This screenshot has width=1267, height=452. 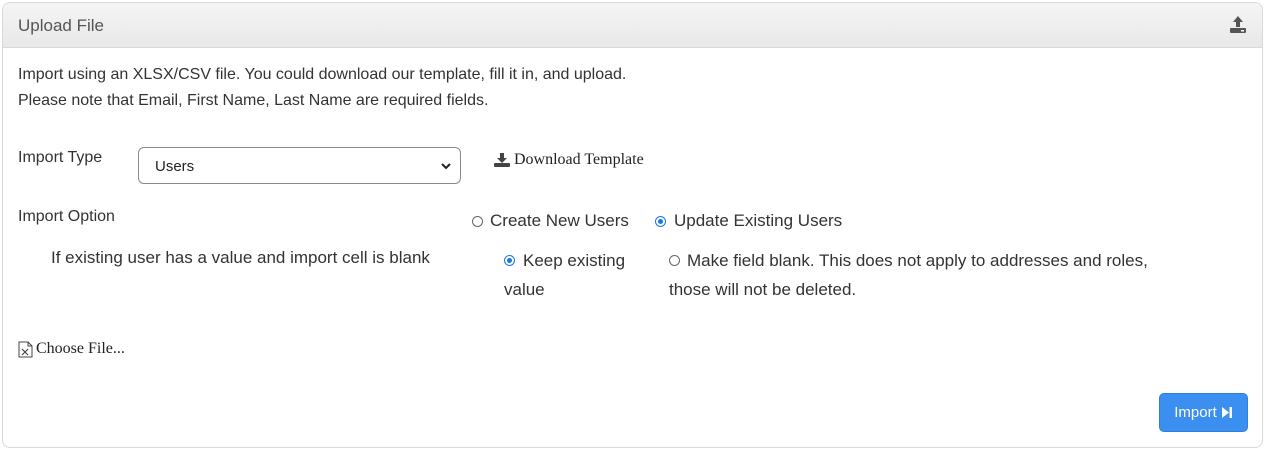 I want to click on import-type-value: Users, so click(x=175, y=166).